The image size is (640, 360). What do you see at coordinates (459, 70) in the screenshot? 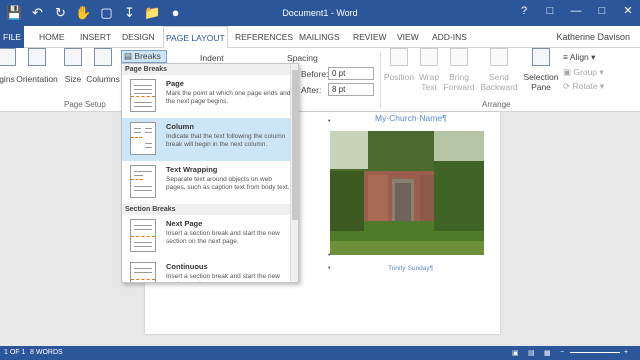
I see `bring-forward-button: Bring Forward` at bounding box center [459, 70].